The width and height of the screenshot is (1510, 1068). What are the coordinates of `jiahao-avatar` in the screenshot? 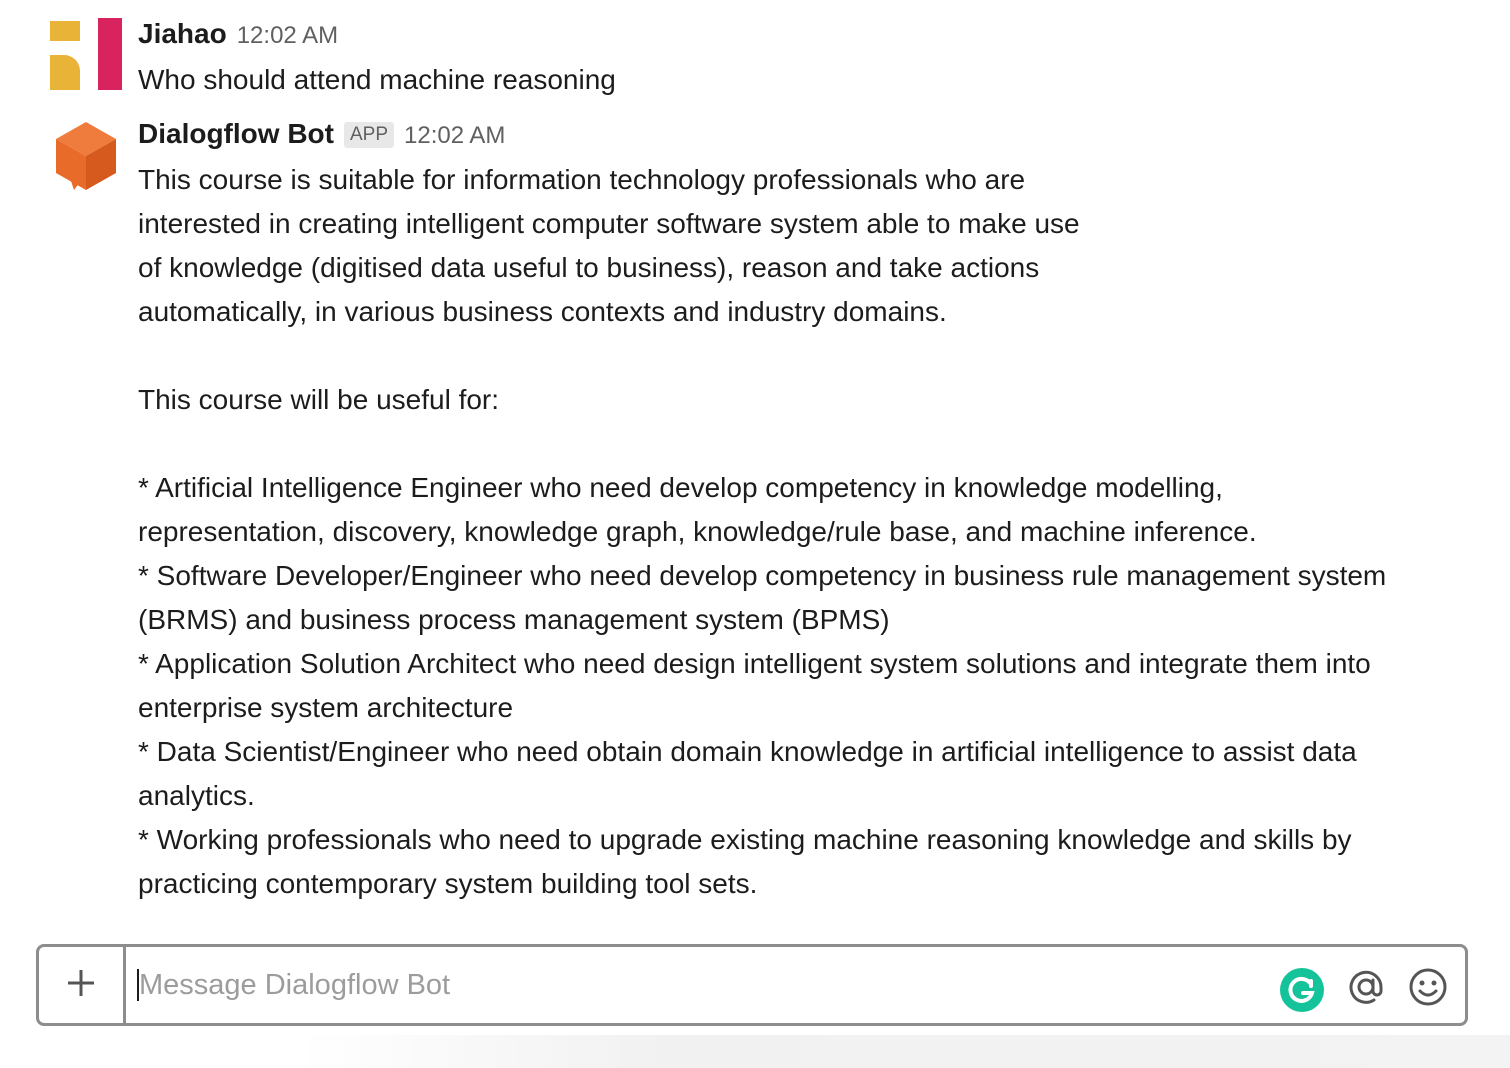 It's located at (86, 54).